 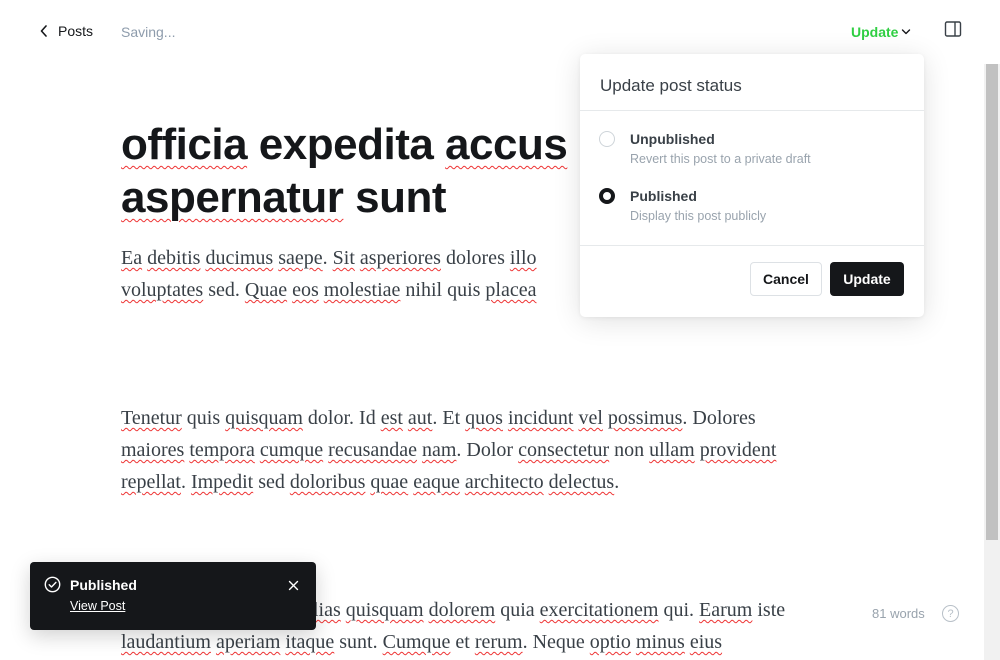 What do you see at coordinates (679, 610) in the screenshot?
I see `text: qui.` at bounding box center [679, 610].